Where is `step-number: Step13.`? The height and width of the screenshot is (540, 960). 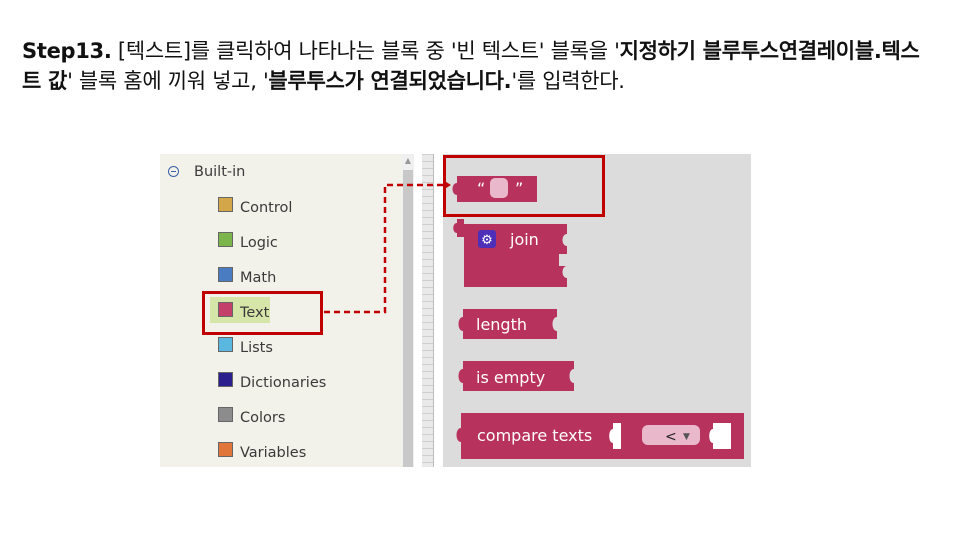
step-number: Step13. is located at coordinates (67, 51).